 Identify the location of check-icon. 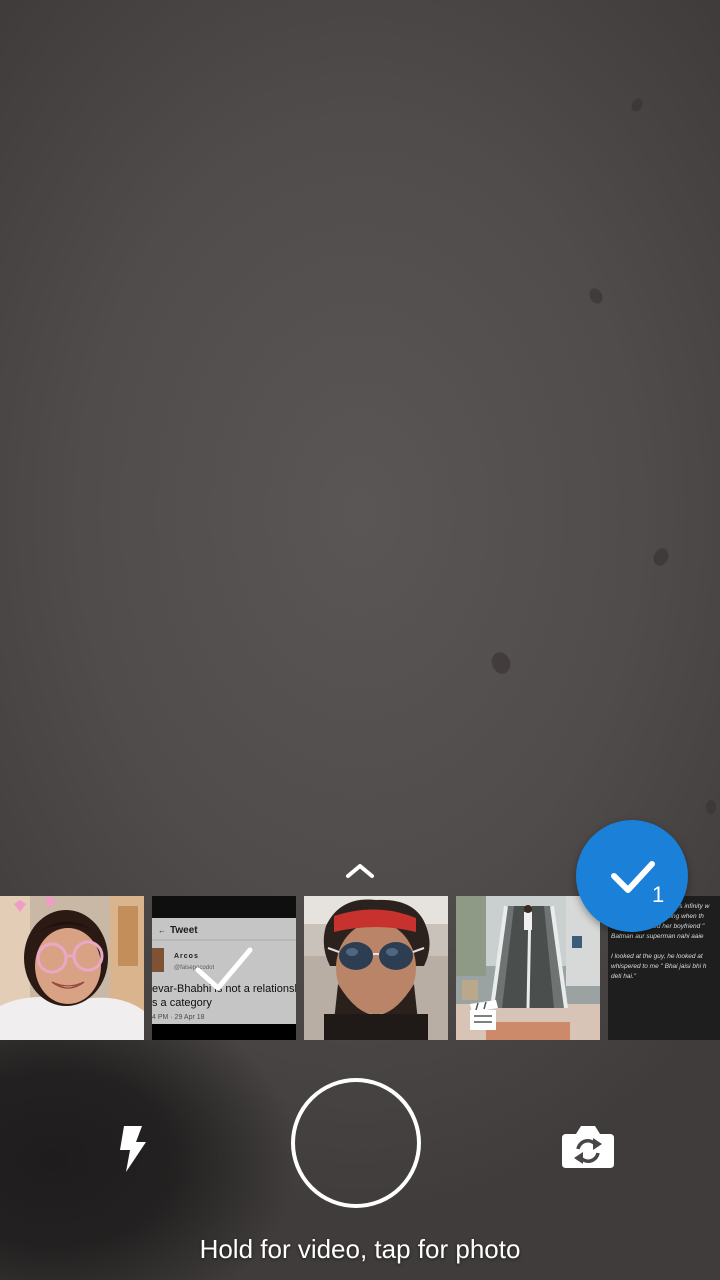
(633, 877).